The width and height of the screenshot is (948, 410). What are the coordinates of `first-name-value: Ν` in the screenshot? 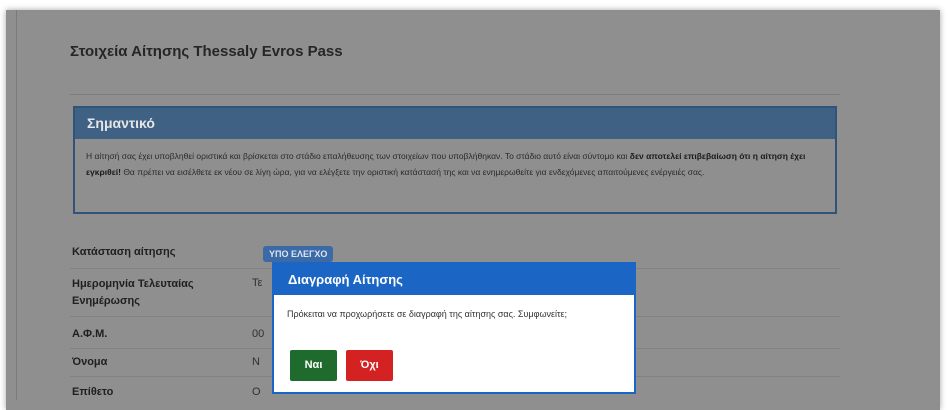 It's located at (256, 362).